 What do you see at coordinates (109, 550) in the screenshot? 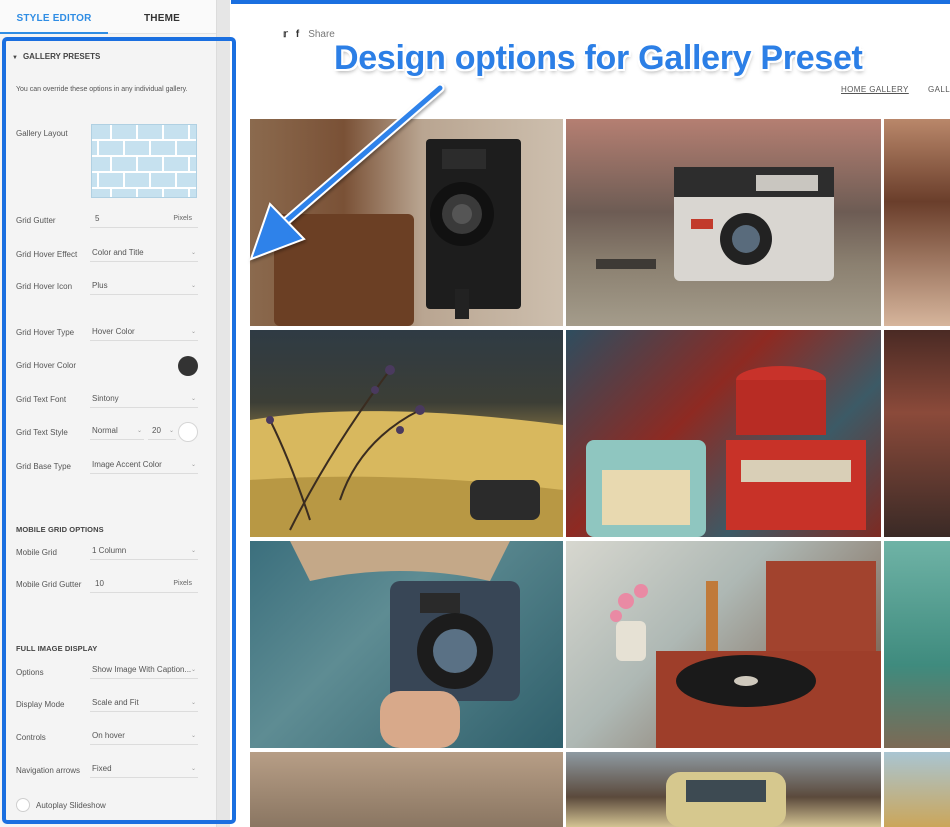
I see `mobile-grid-value: 1 Column` at bounding box center [109, 550].